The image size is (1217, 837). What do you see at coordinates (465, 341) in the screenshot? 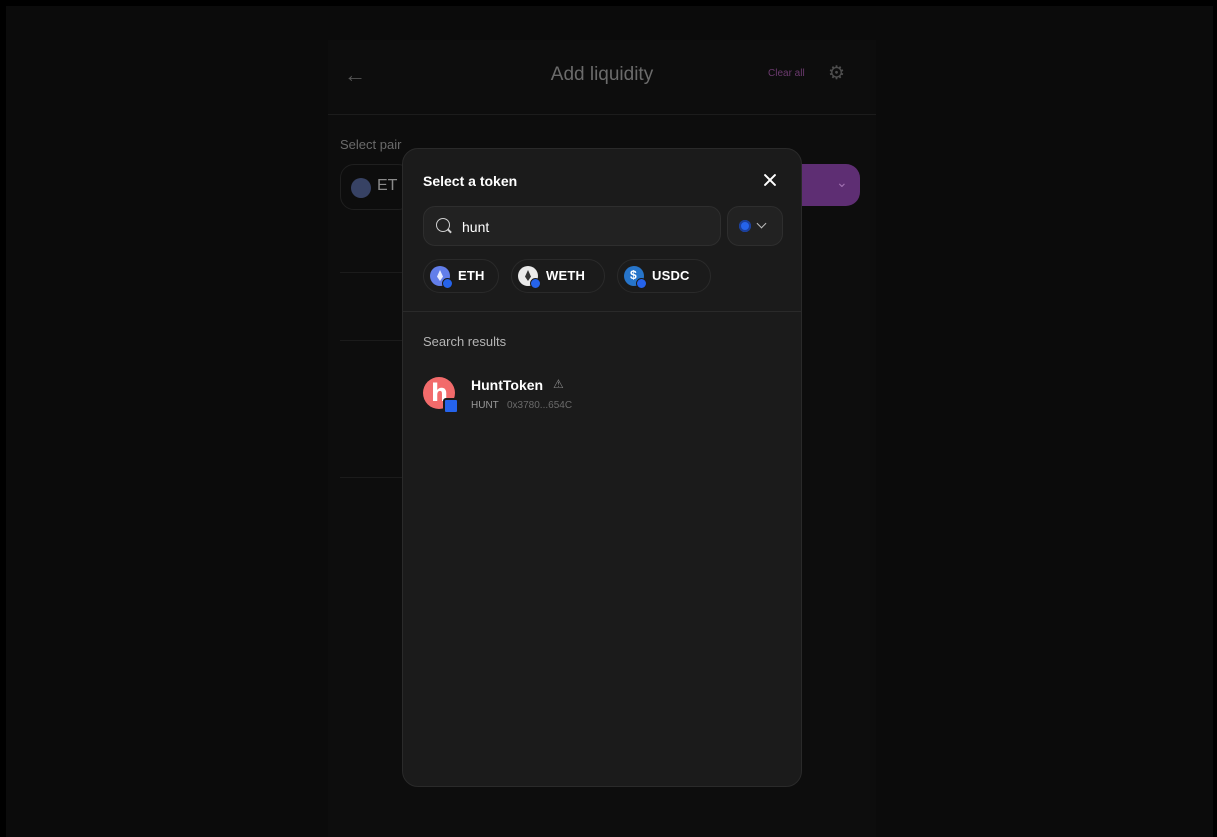
I see `search-results-label: Search results` at bounding box center [465, 341].